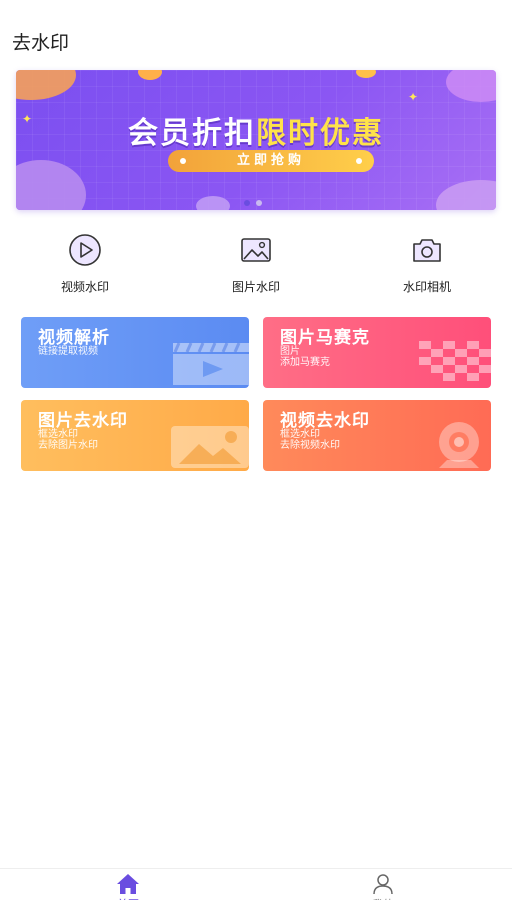 The width and height of the screenshot is (512, 900). Describe the element at coordinates (74, 338) in the screenshot. I see `card-title: 视频解析` at that location.